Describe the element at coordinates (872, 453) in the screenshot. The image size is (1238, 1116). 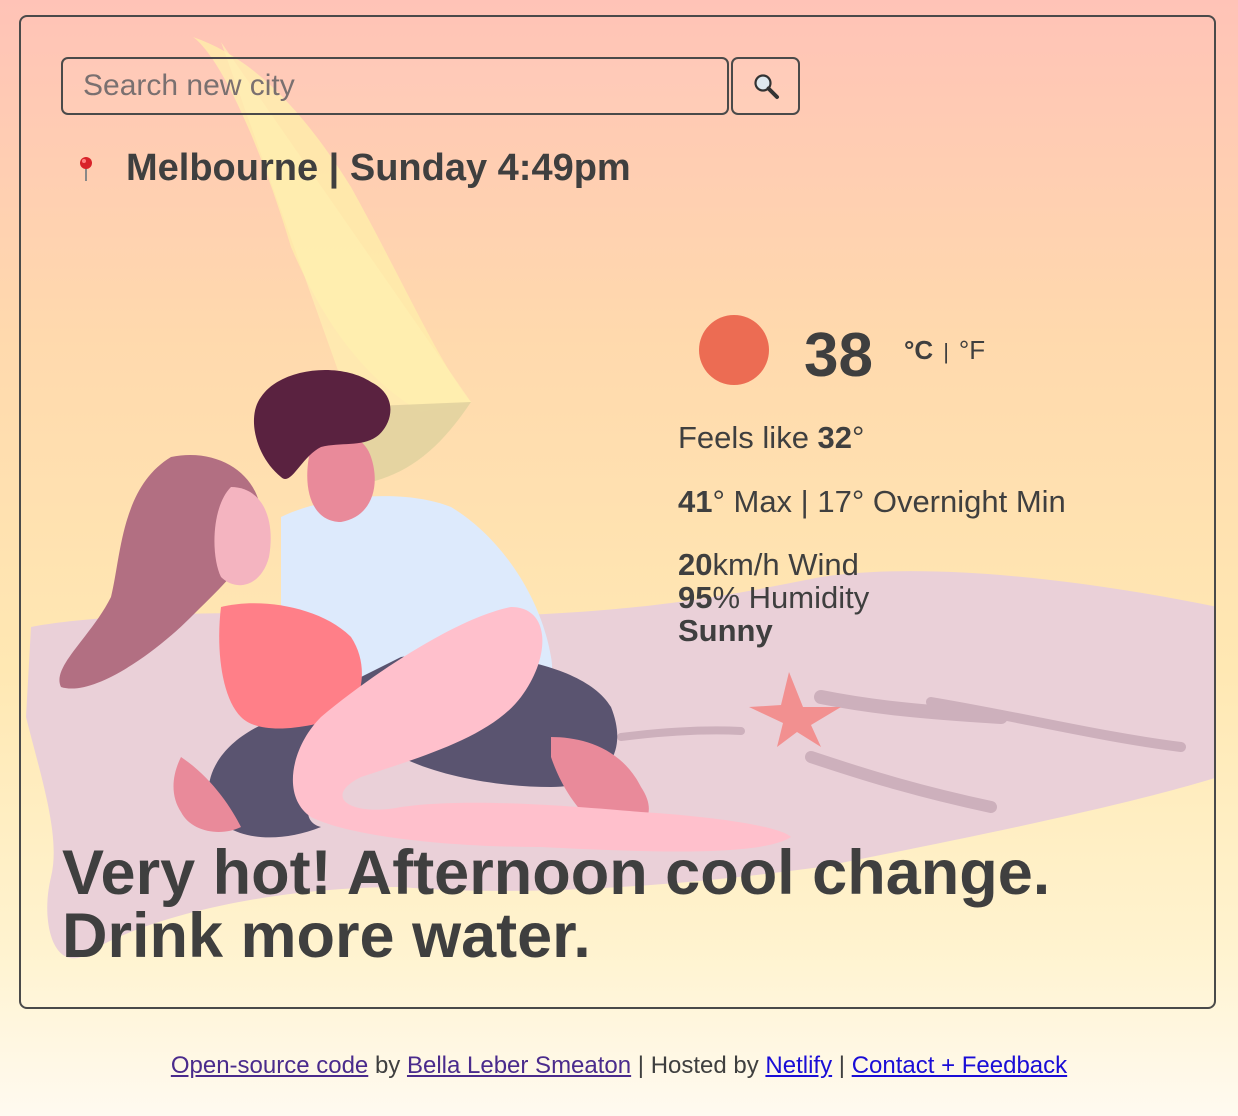
I see `feels-like-line: Feels like 32°` at that location.